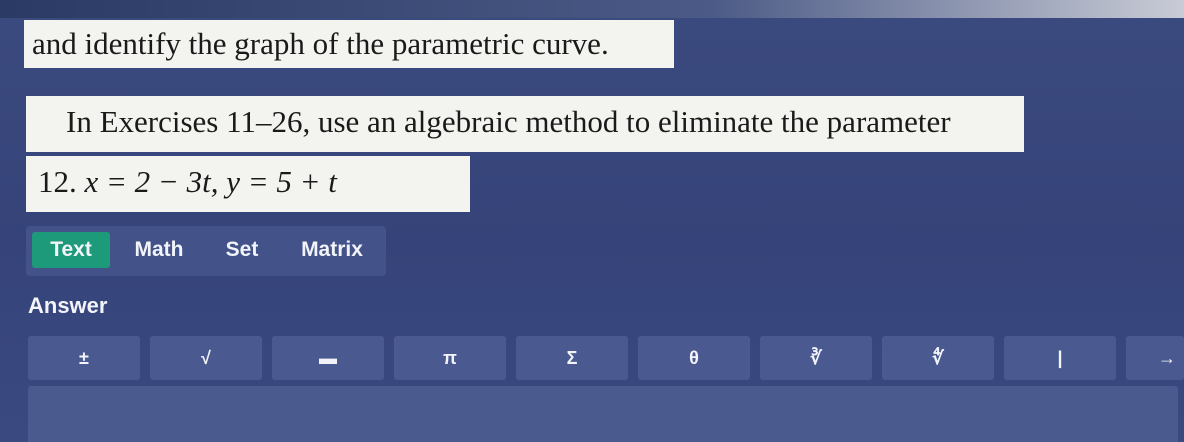 The image size is (1184, 442). I want to click on nth-root-key: ∜, so click(938, 358).